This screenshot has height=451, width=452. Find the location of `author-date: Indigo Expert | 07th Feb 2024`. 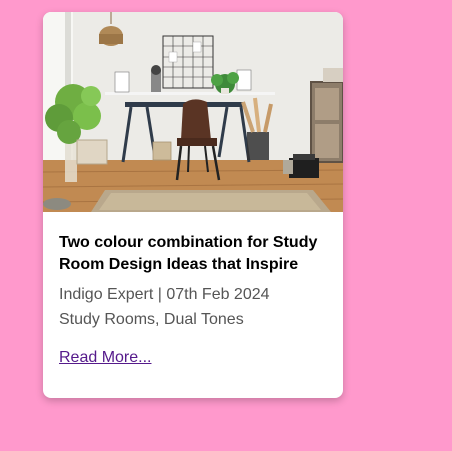

author-date: Indigo Expert | 07th Feb 2024 is located at coordinates (164, 294).